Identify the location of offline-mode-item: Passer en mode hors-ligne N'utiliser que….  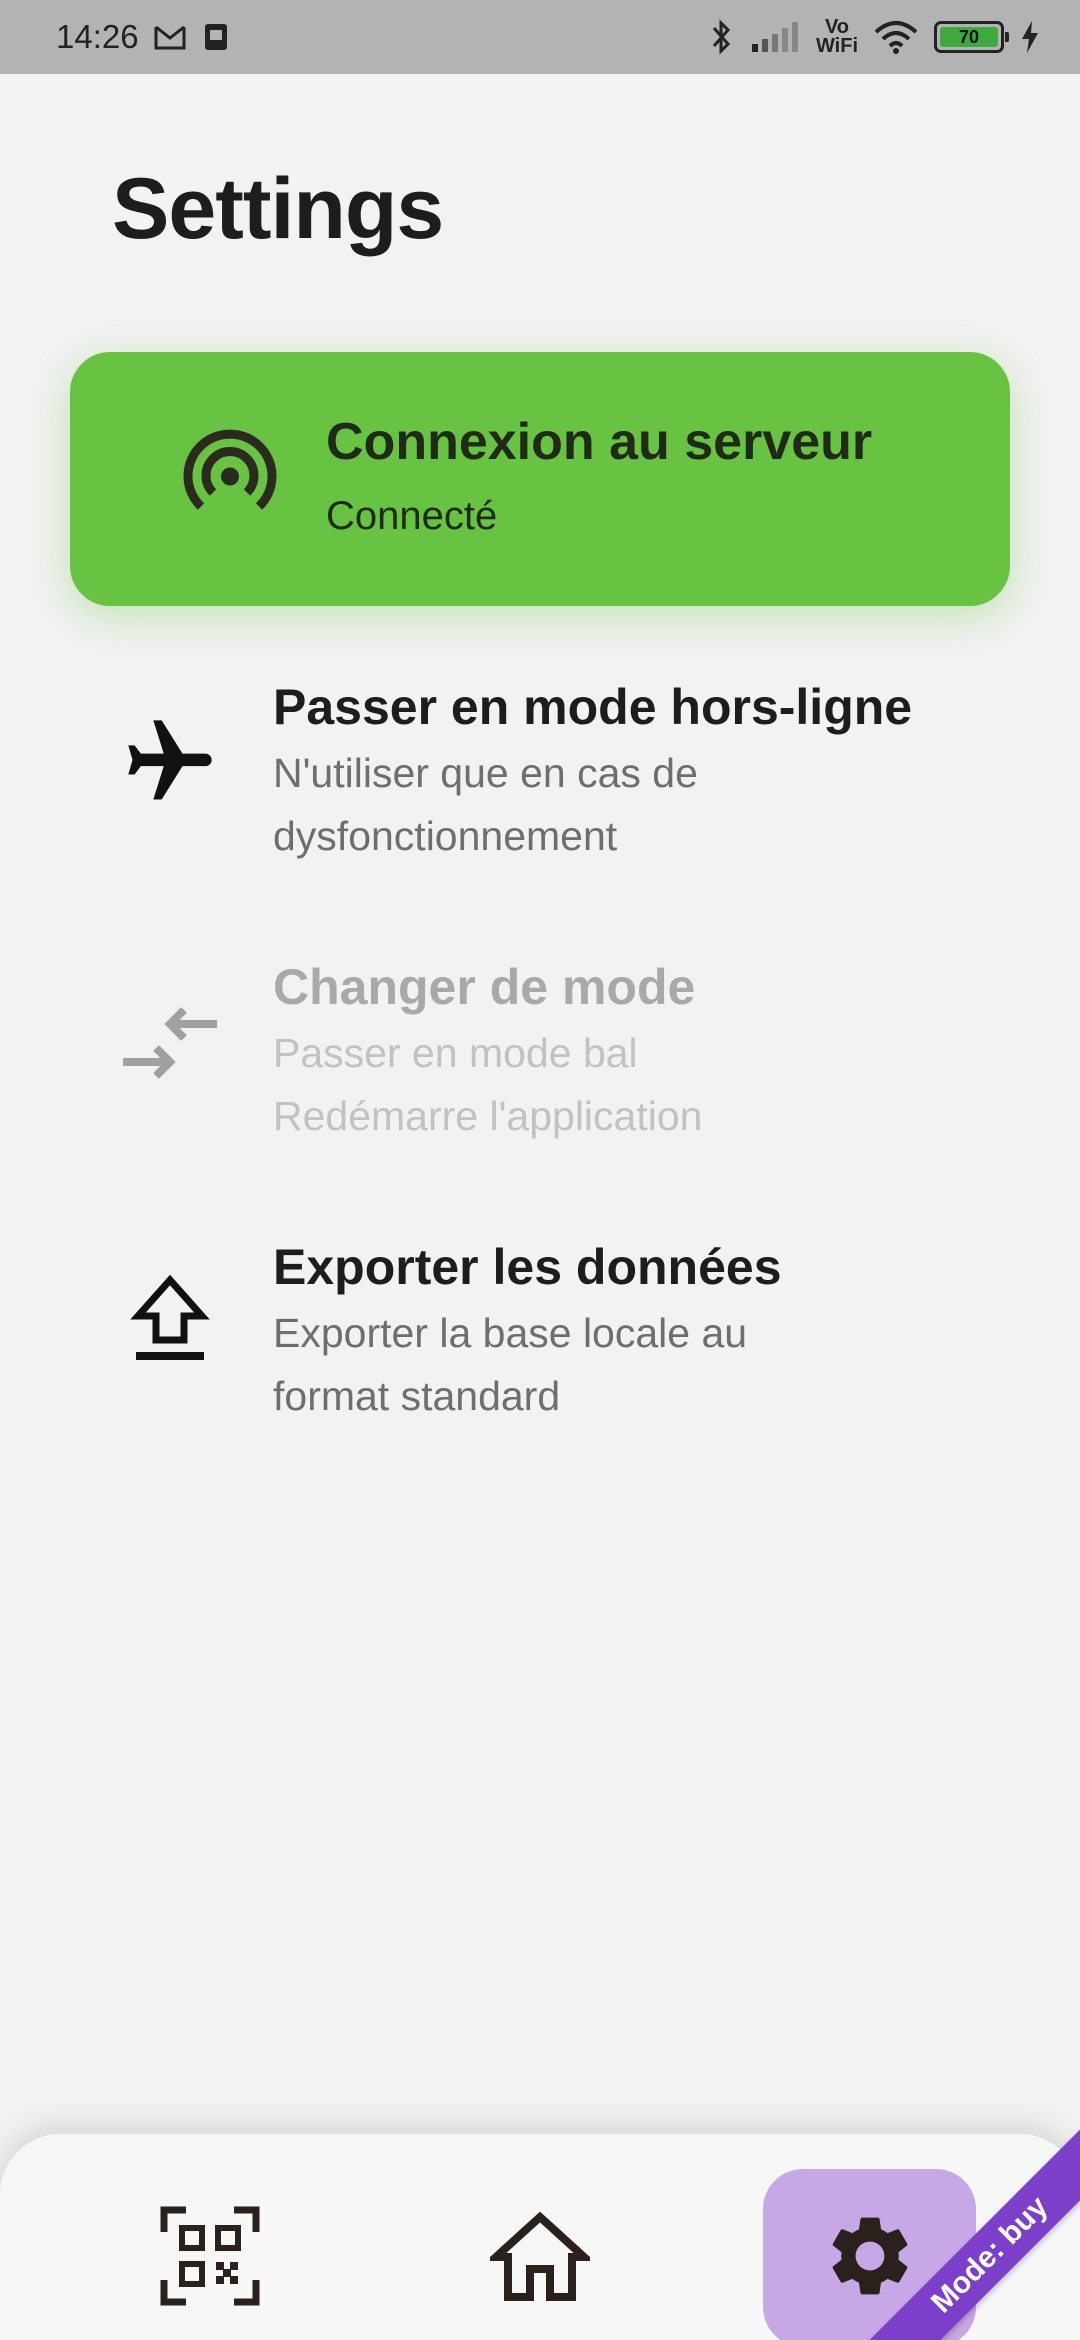
(540, 772).